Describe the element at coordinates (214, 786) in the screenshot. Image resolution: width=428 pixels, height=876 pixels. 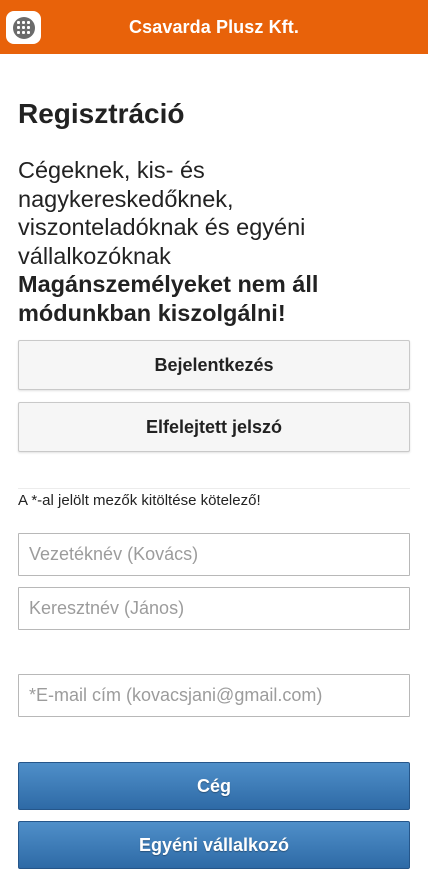
I see `company-button: Cég` at that location.